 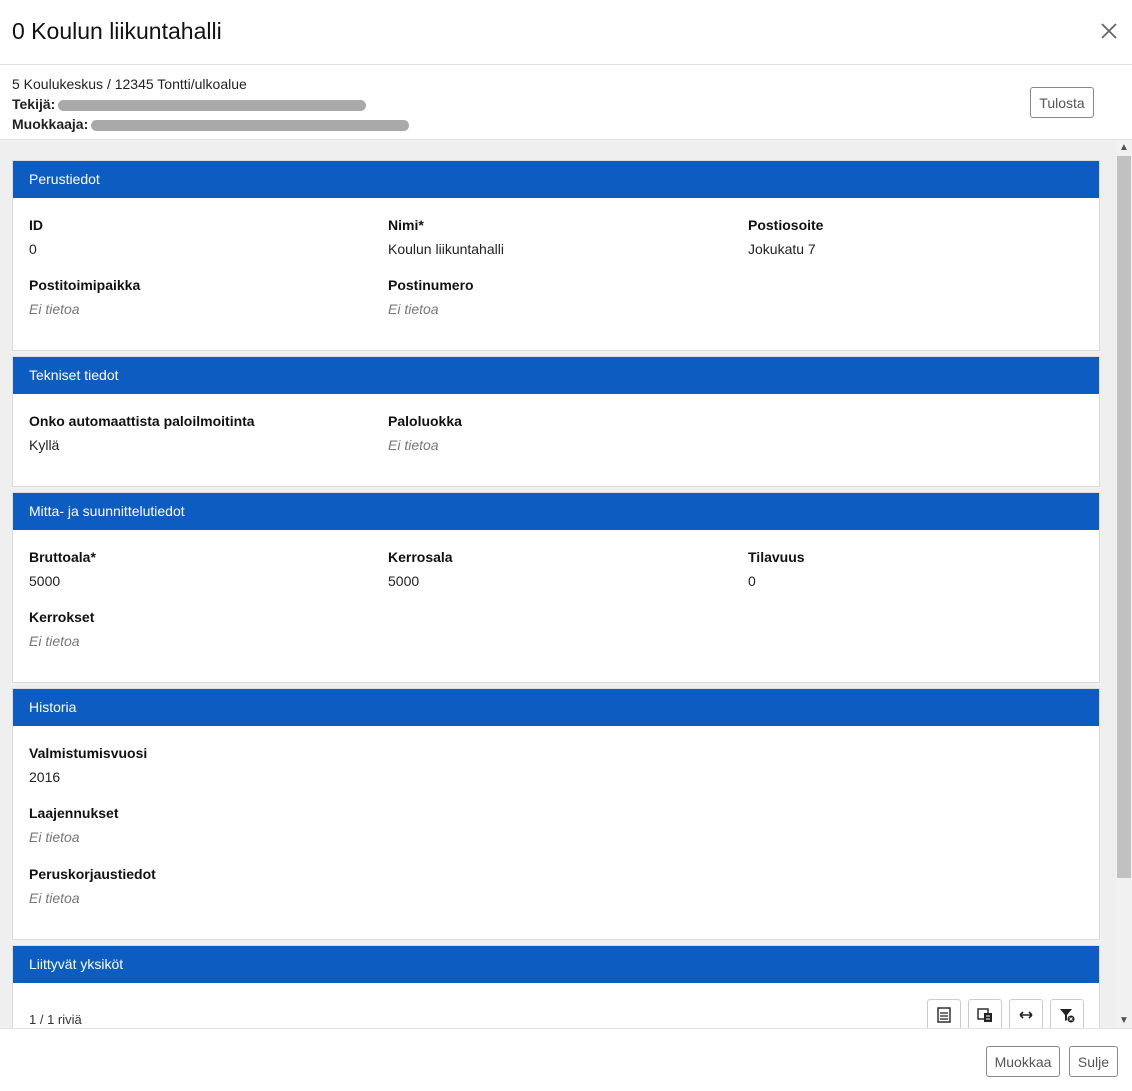 What do you see at coordinates (1109, 31) in the screenshot?
I see `close-icon` at bounding box center [1109, 31].